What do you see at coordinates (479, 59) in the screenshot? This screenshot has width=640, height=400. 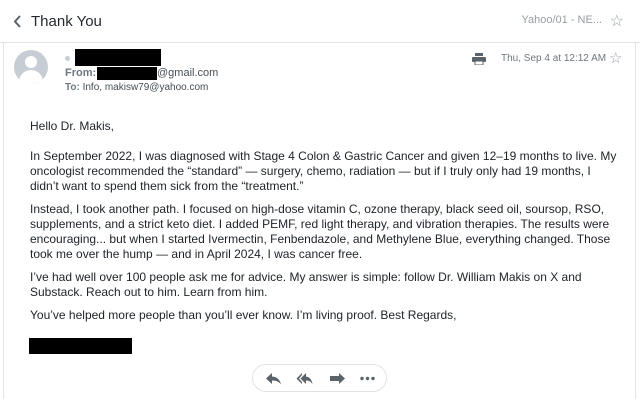 I see `printer-icon` at bounding box center [479, 59].